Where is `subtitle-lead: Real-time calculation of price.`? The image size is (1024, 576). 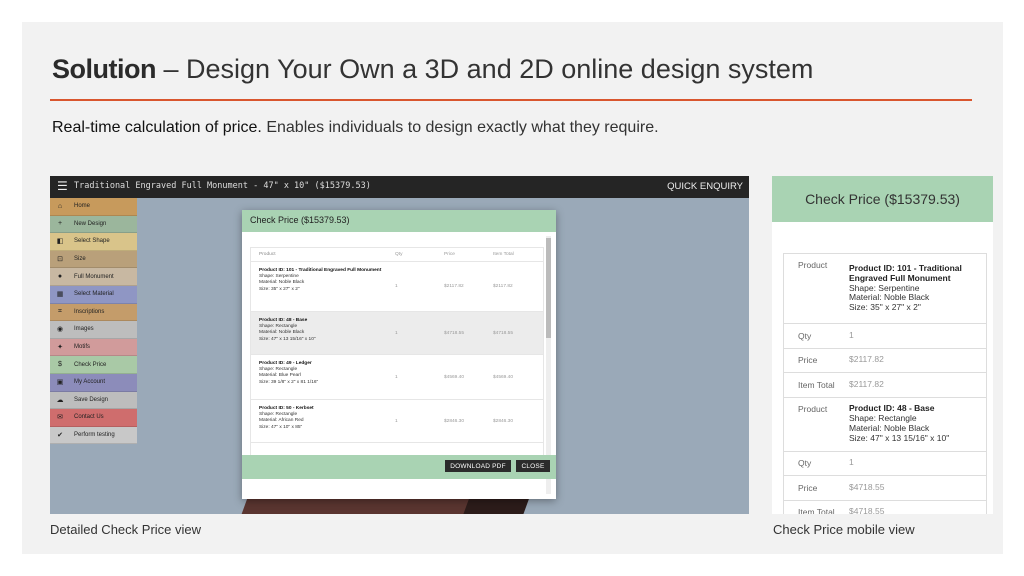
subtitle-lead: Real-time calculation of price. is located at coordinates (157, 127).